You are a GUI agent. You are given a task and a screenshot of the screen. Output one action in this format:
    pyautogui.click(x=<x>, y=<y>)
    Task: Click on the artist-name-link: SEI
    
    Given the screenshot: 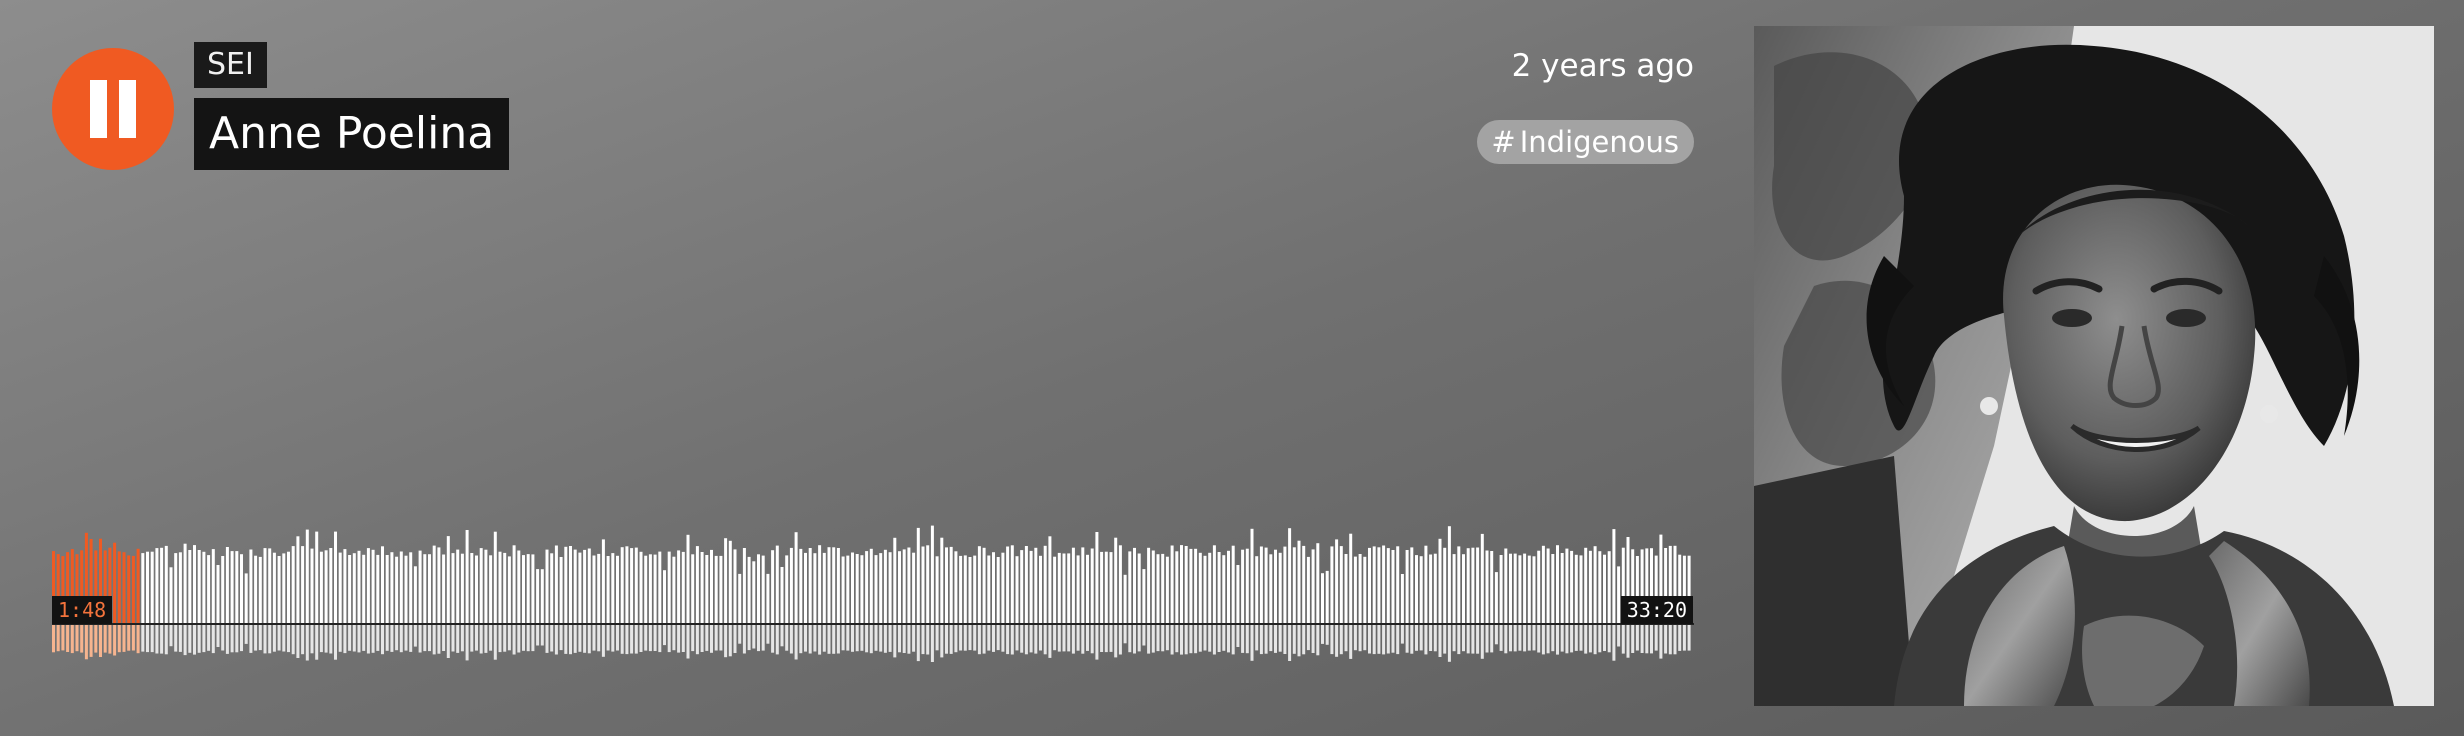 What is the action you would take?
    pyautogui.click(x=230, y=65)
    